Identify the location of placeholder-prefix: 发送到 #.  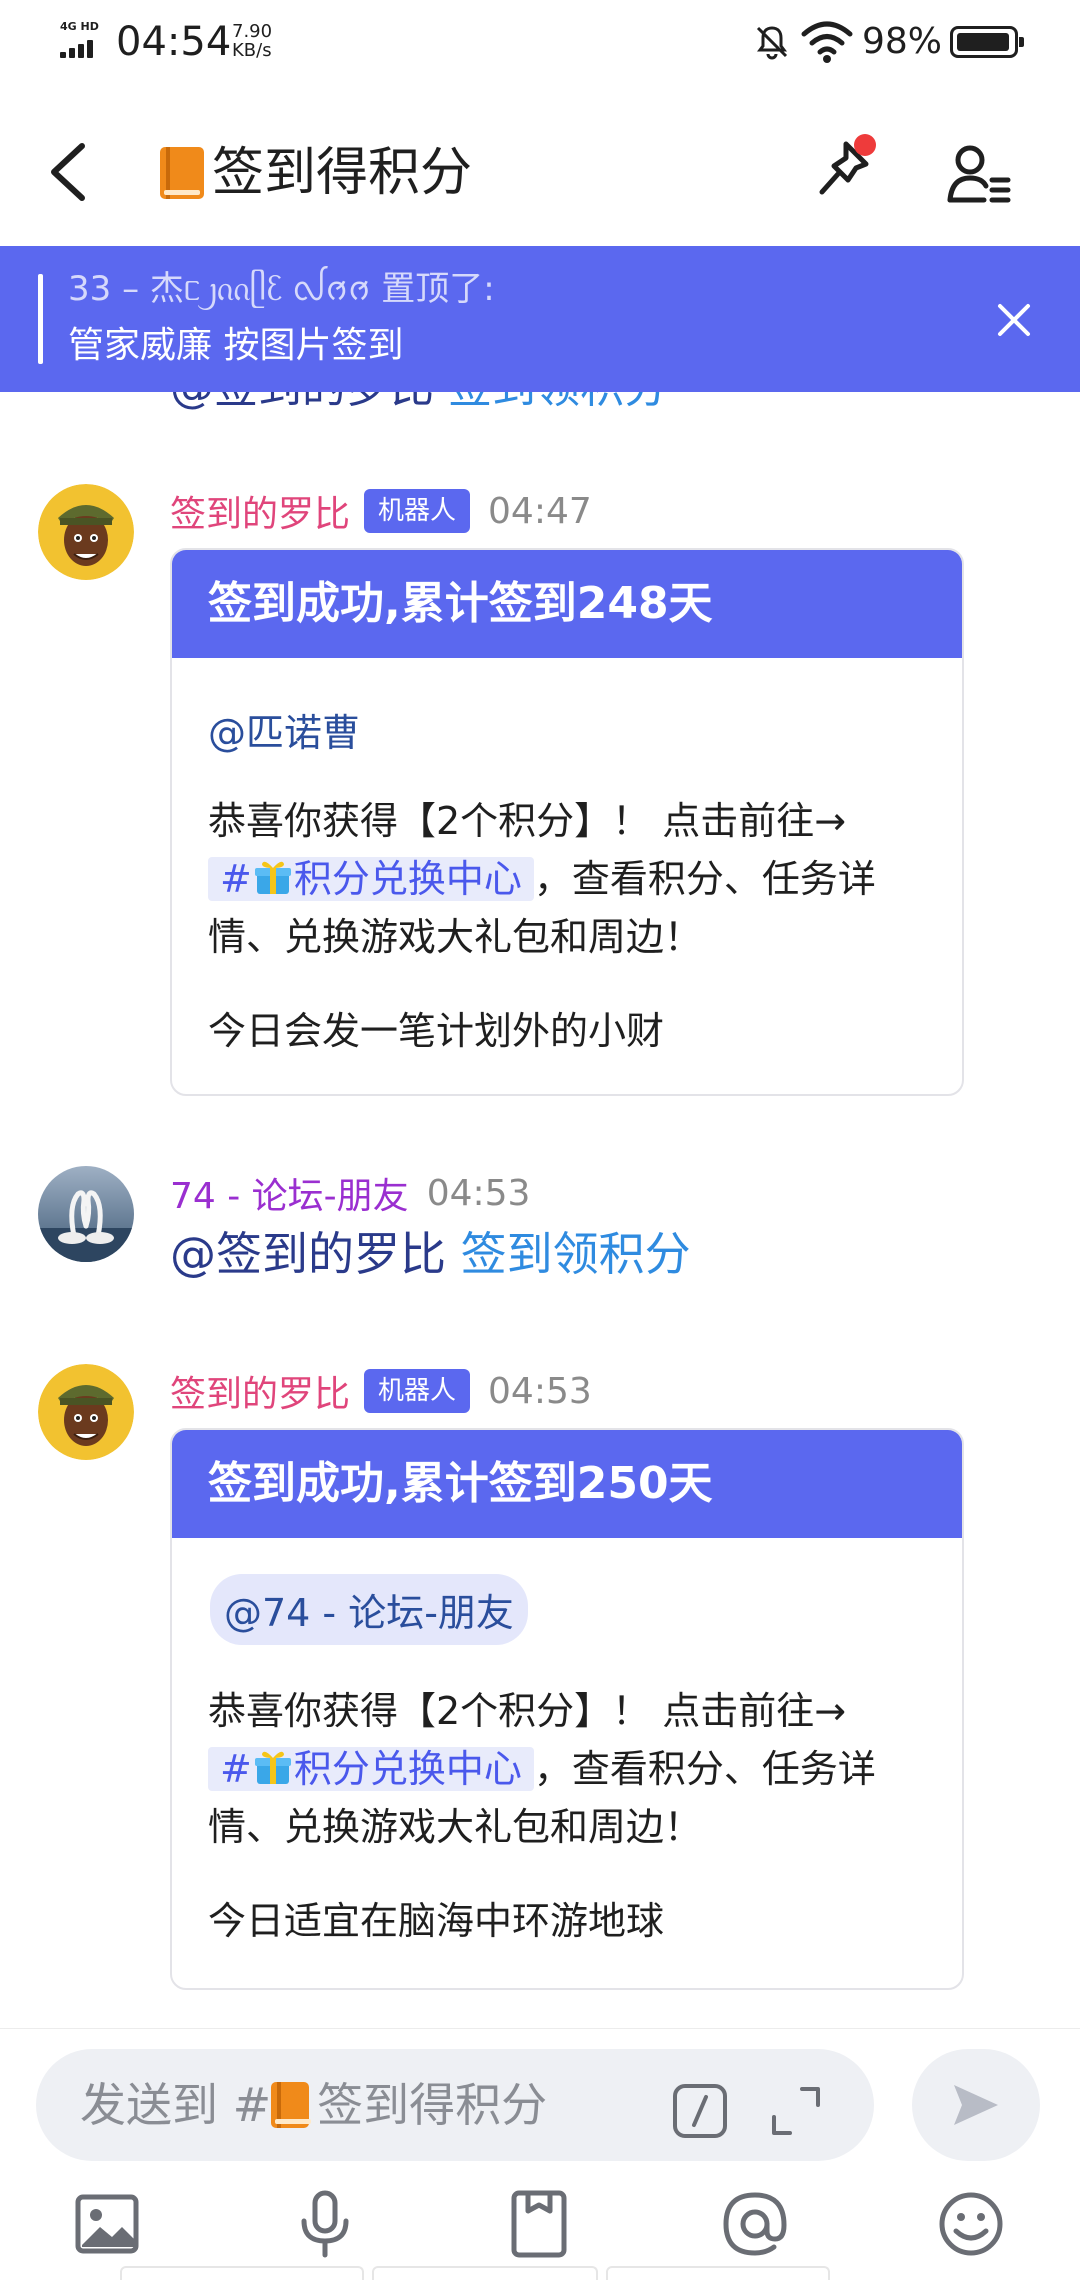
(176, 2105).